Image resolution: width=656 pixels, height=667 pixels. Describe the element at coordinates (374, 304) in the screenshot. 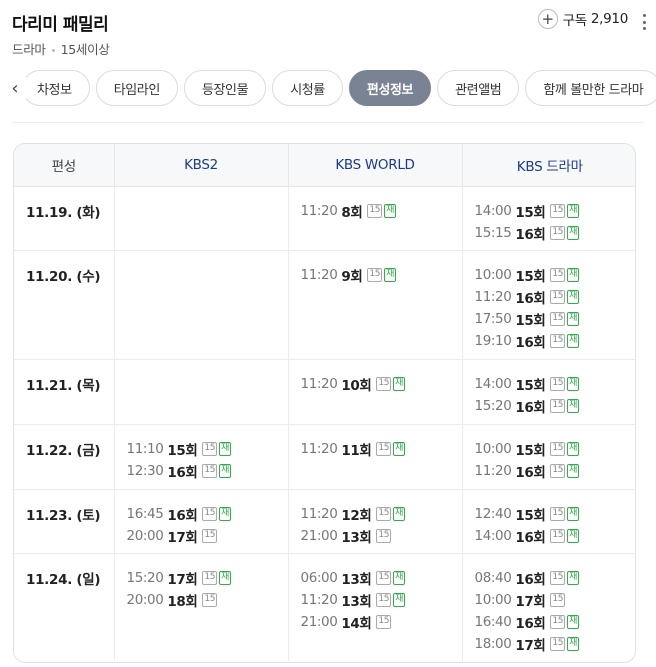

I see `schedule-cell: 11:20 9회 15 재` at that location.